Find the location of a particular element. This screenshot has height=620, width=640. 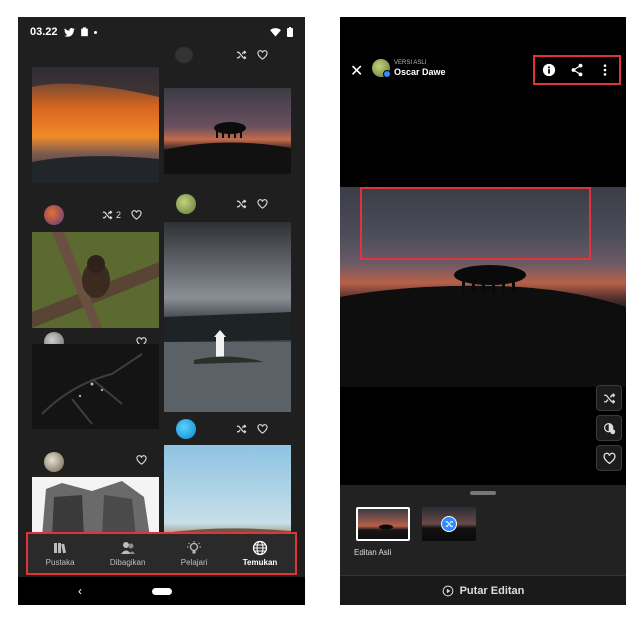

more-vertical-icon is located at coordinates (605, 70).